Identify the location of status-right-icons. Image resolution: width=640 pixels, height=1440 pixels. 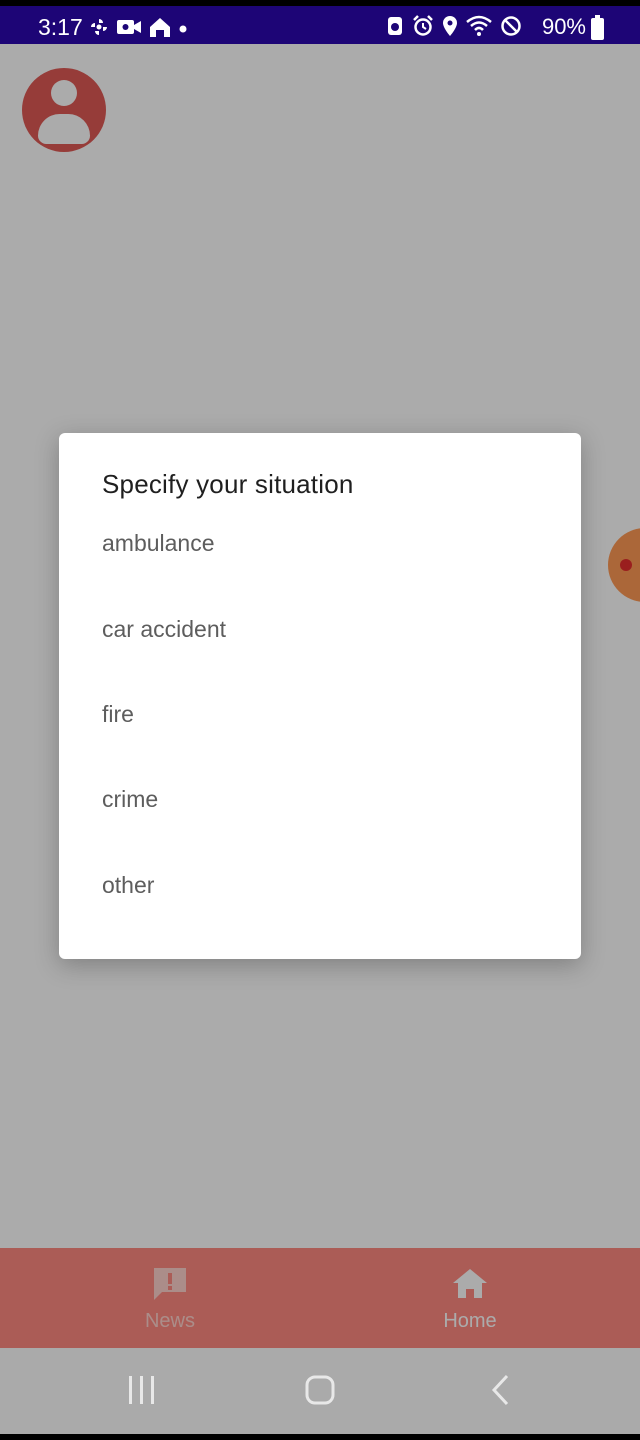
(454, 28).